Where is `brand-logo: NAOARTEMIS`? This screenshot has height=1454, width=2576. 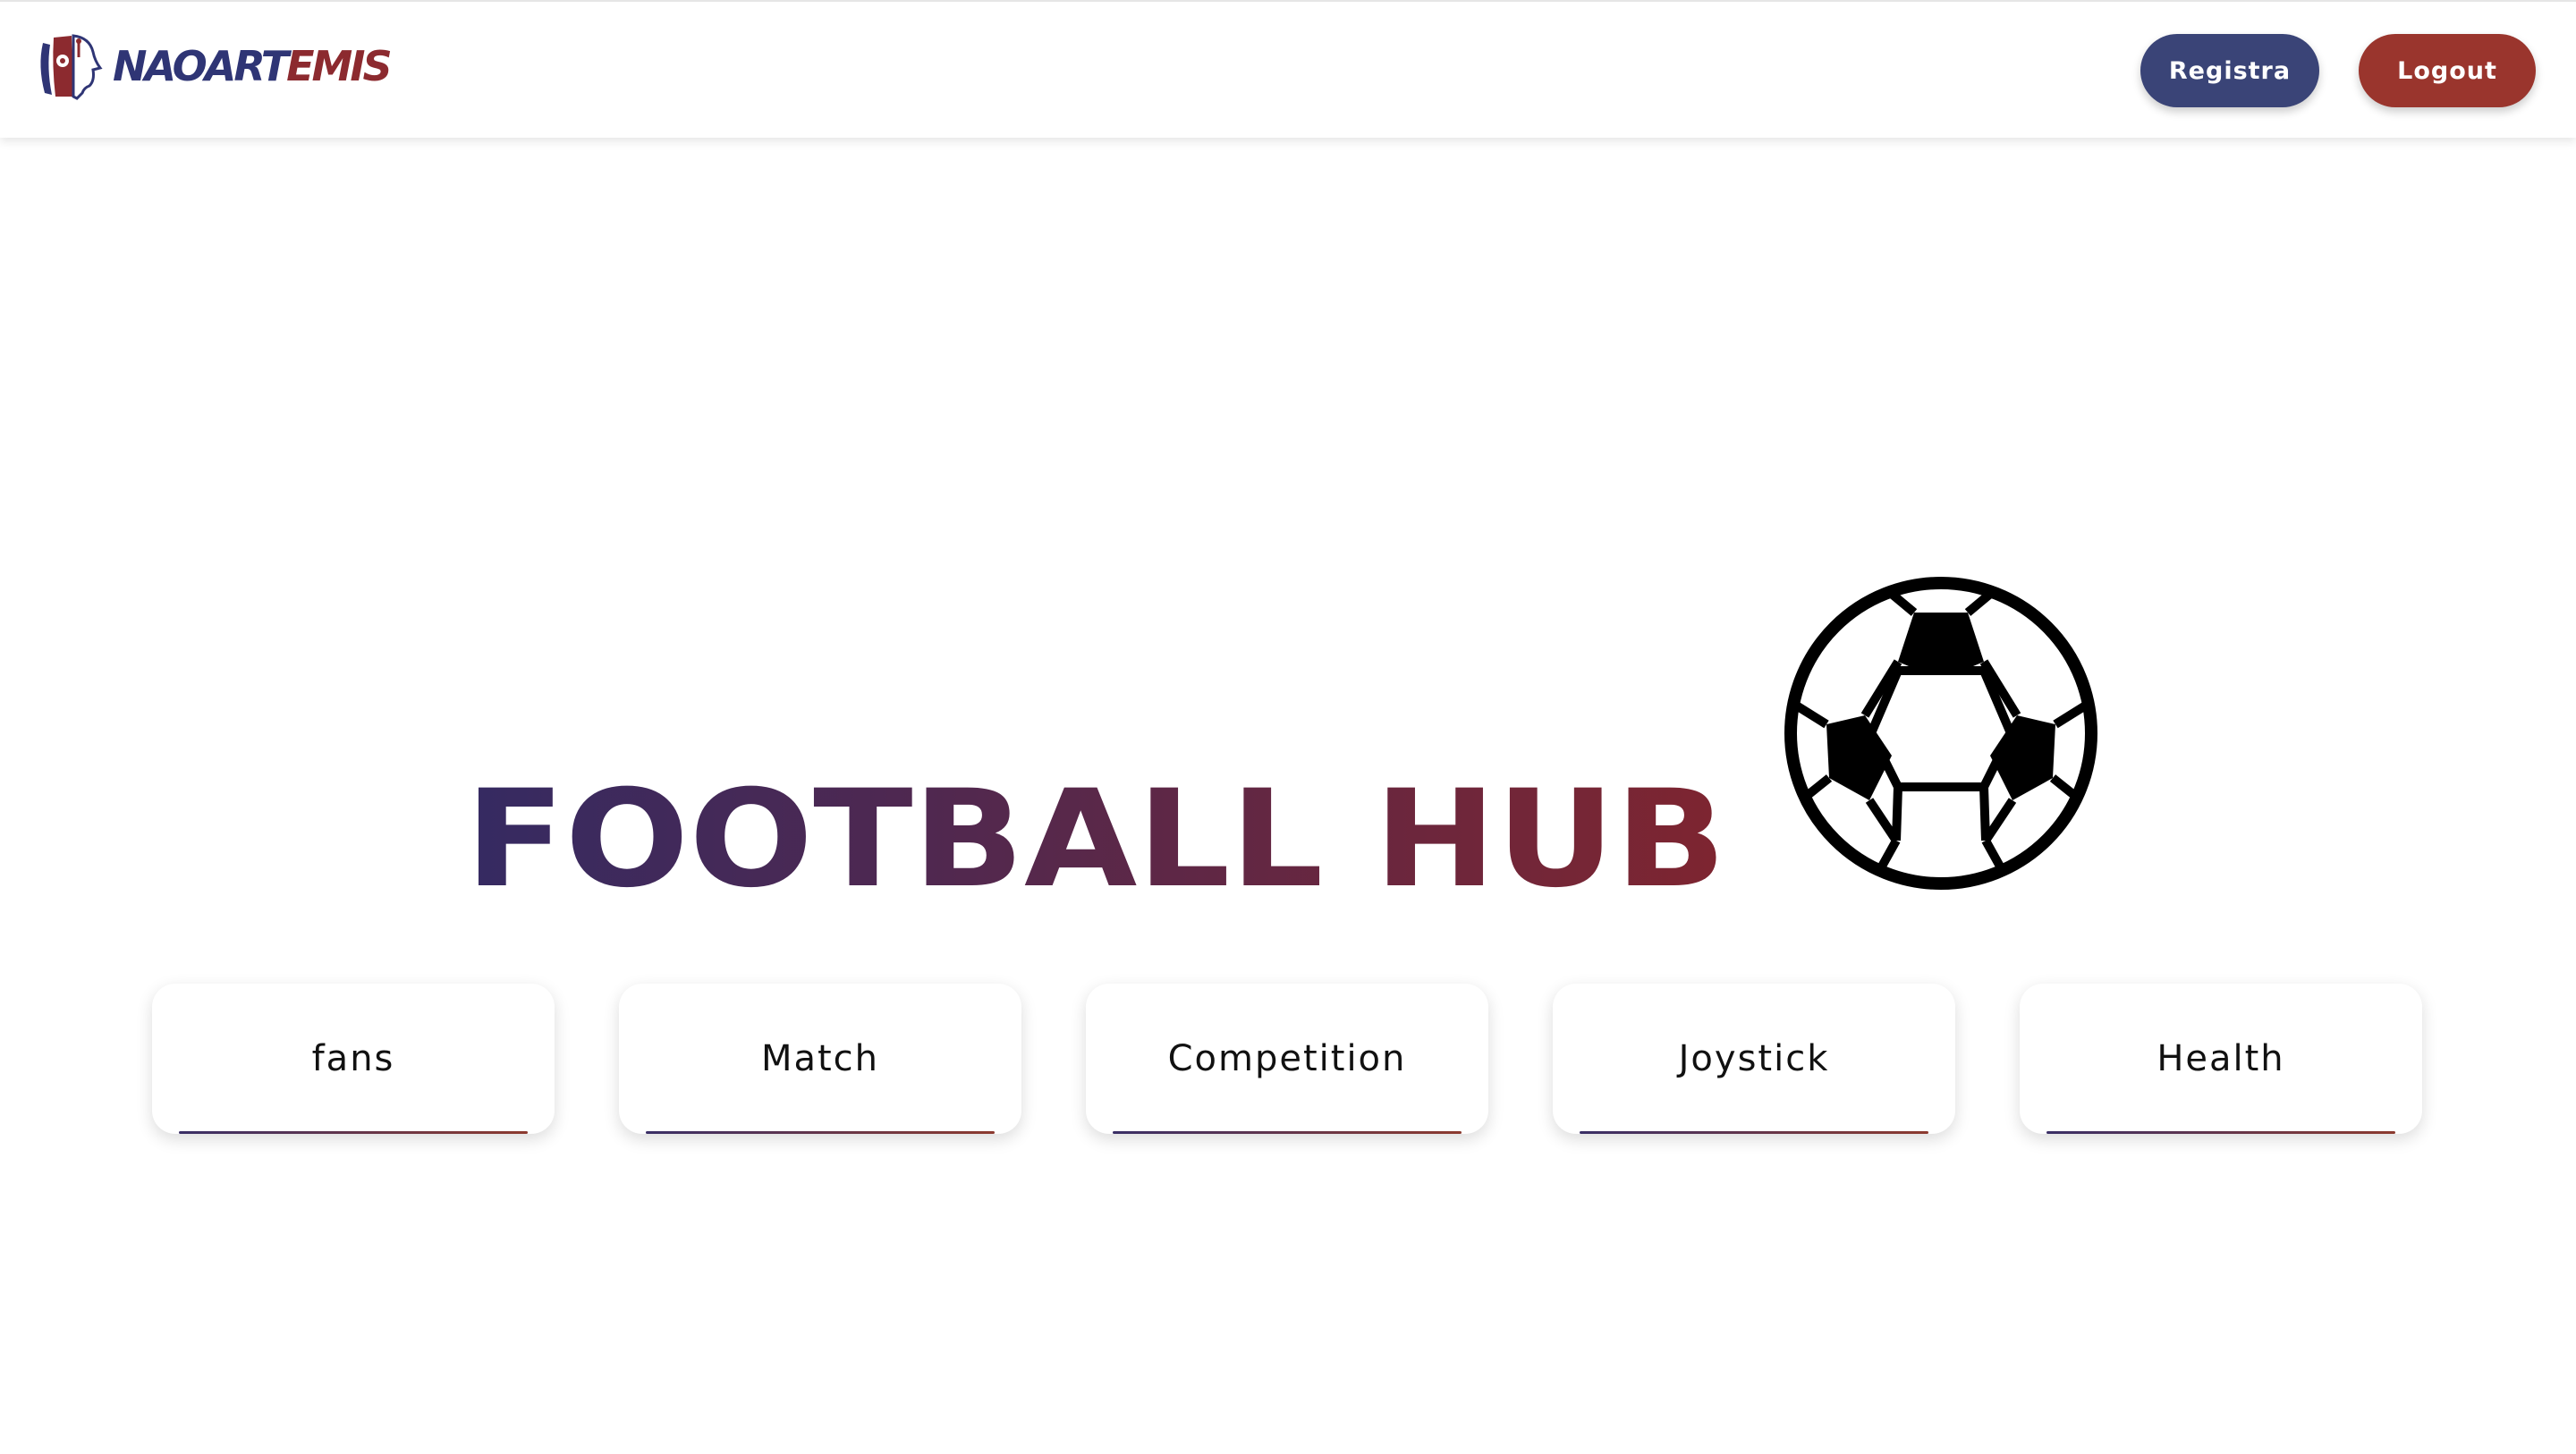
brand-logo: NAOARTEMIS is located at coordinates (211, 66).